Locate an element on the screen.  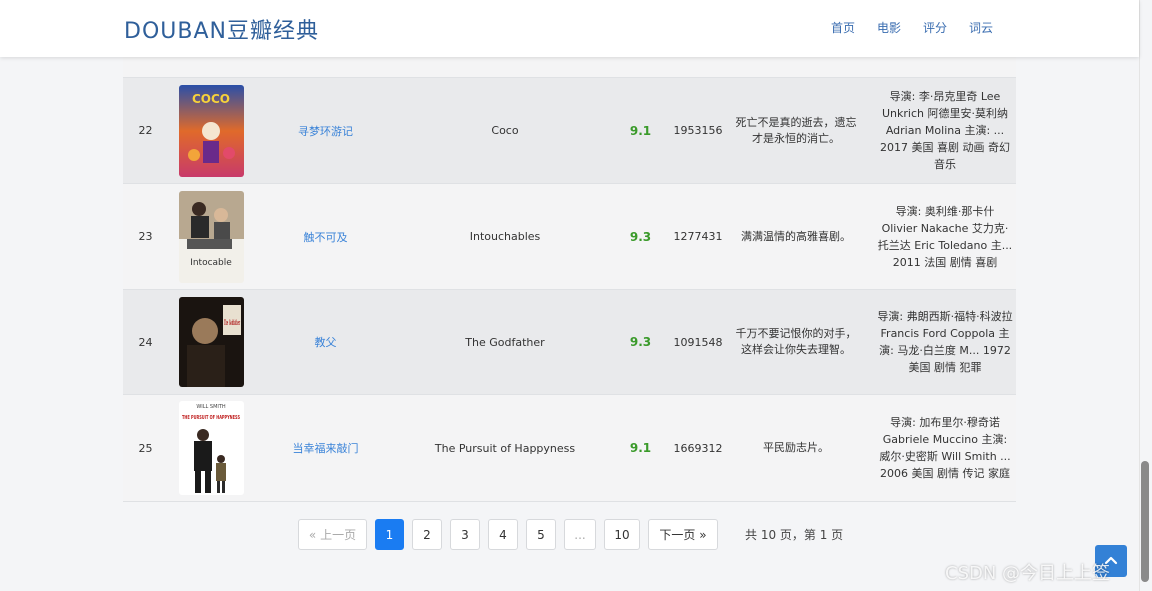
prev-page-button: « 上一页 is located at coordinates (332, 534).